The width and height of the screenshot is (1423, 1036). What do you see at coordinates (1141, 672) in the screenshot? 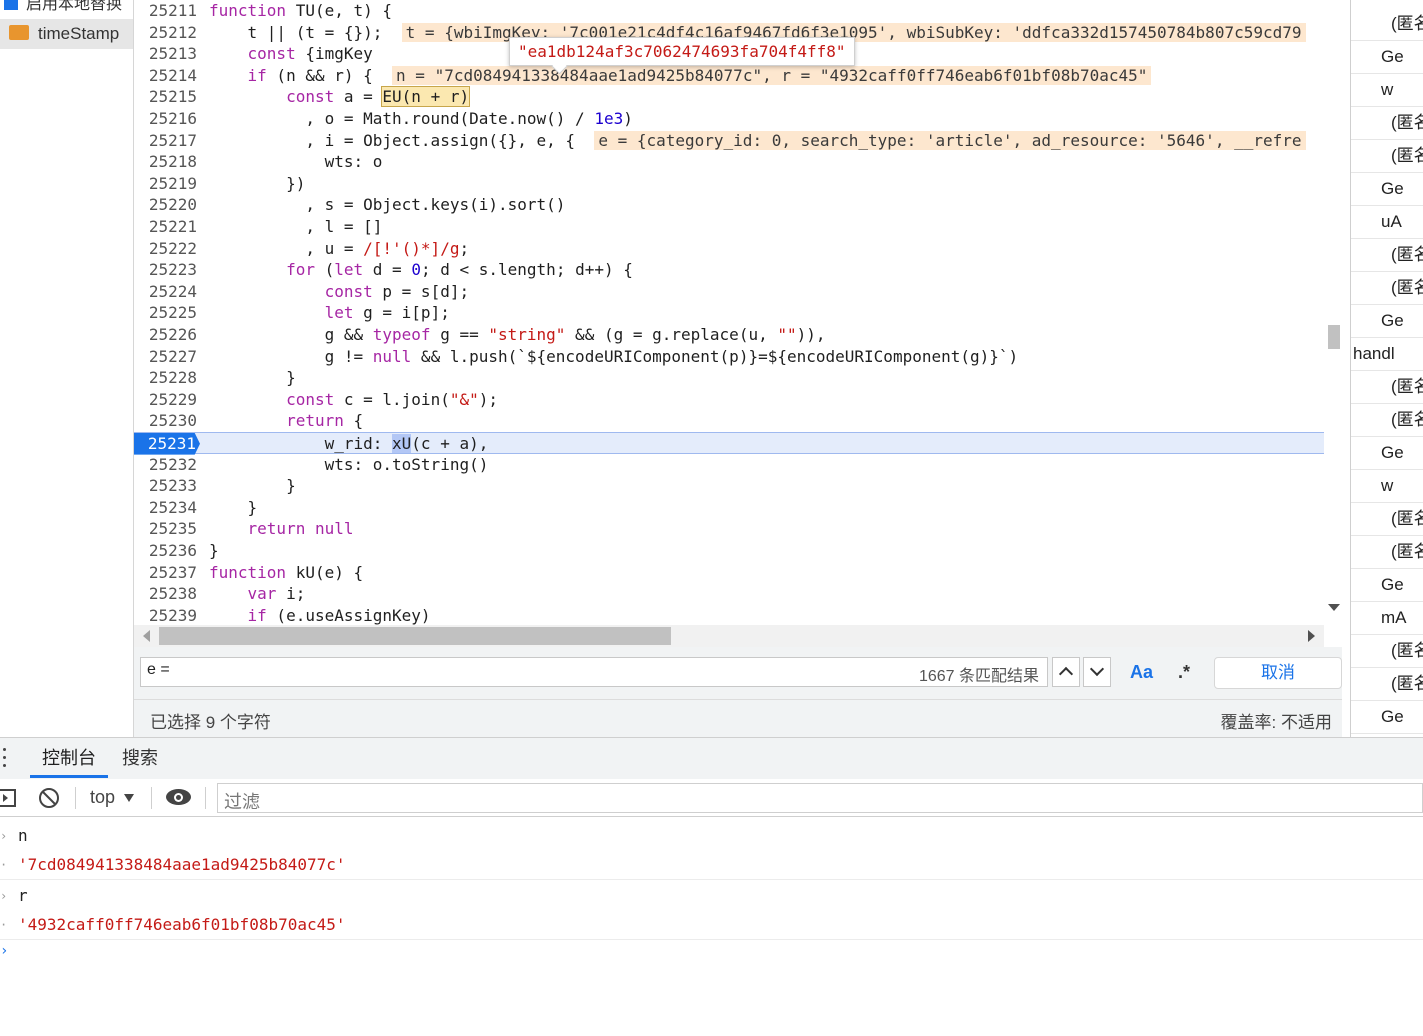
I see `match-case-button: Aa` at bounding box center [1141, 672].